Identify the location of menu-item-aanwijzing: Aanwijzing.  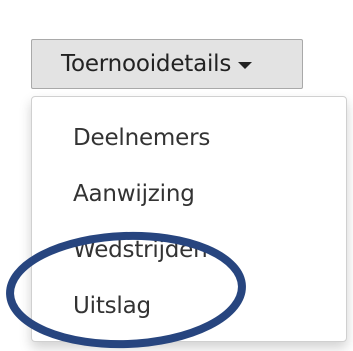
(134, 194).